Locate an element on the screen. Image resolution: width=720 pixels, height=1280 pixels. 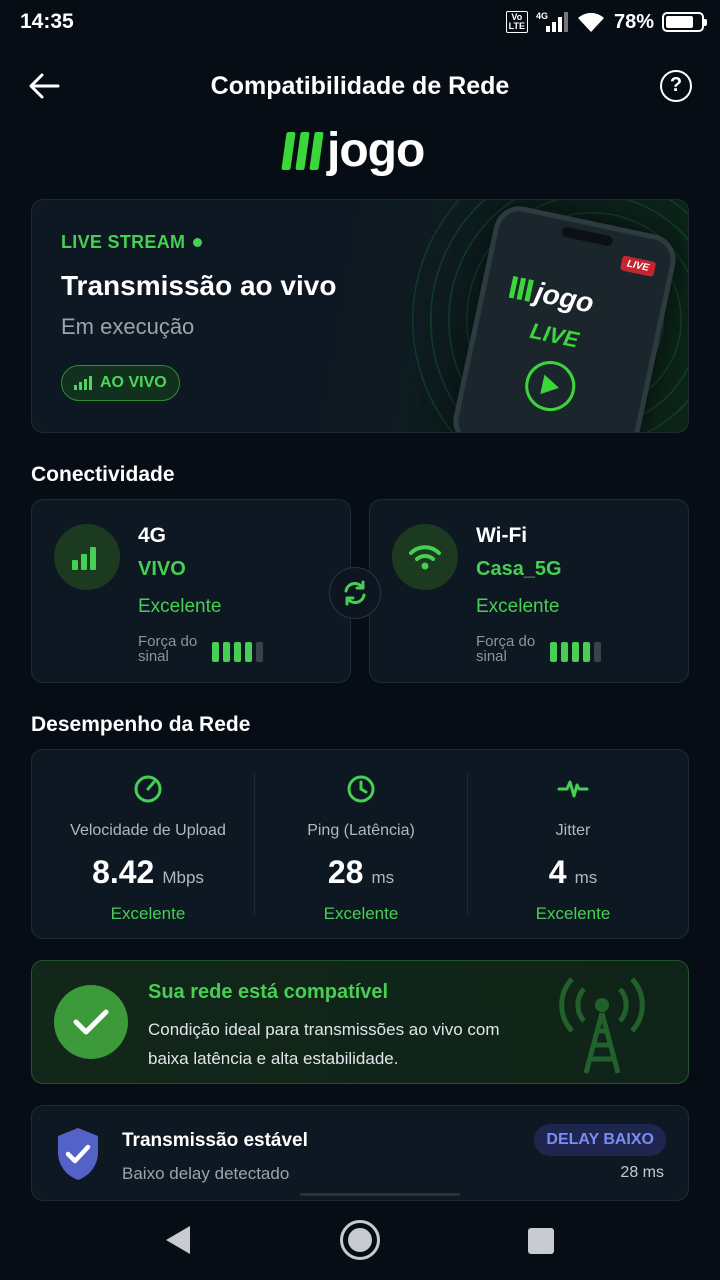
speedometer-icon is located at coordinates (148, 789).